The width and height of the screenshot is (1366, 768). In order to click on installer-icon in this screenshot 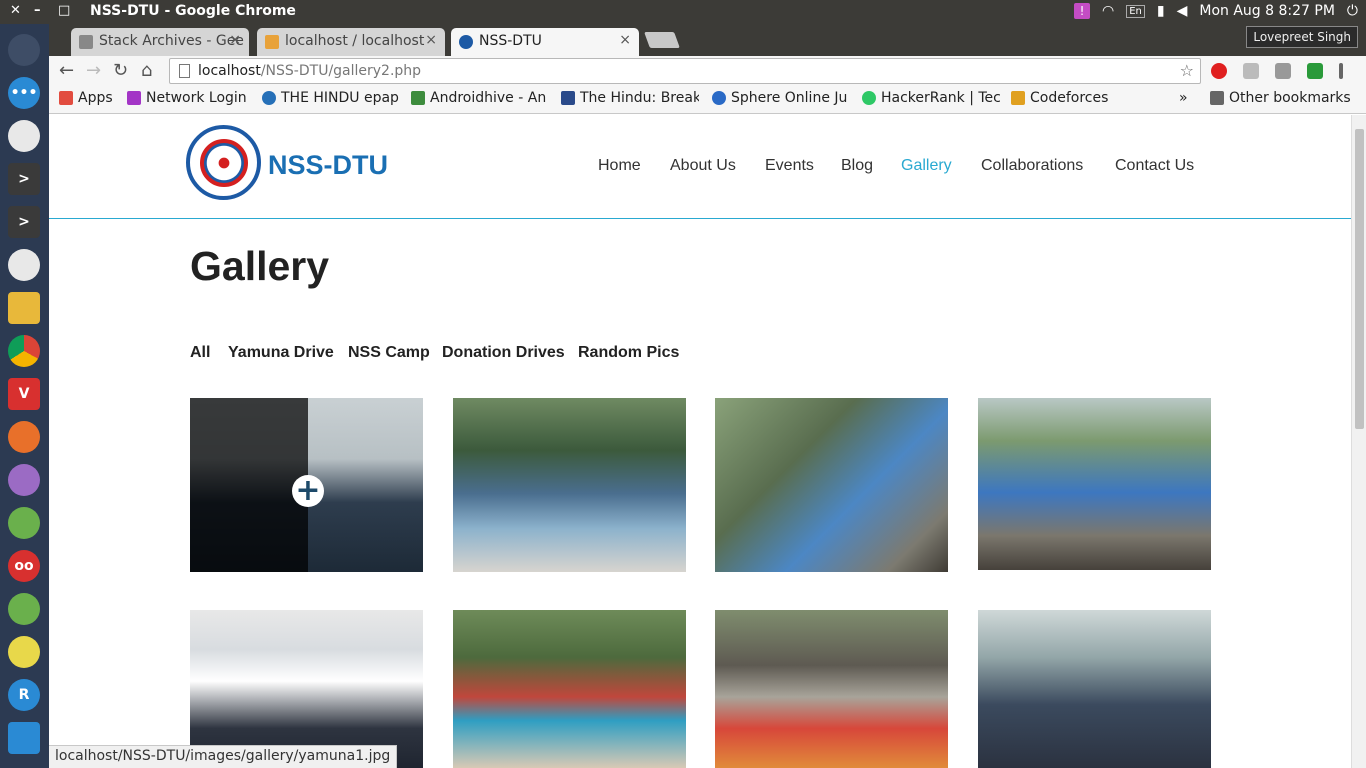, I will do `click(24, 738)`.